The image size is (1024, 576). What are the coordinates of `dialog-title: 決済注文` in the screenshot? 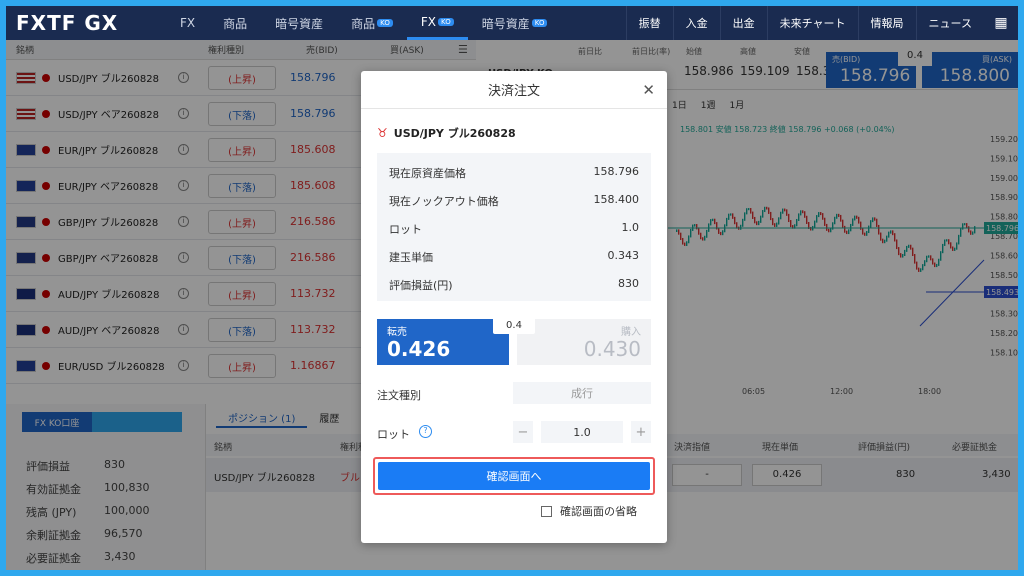 It's located at (514, 90).